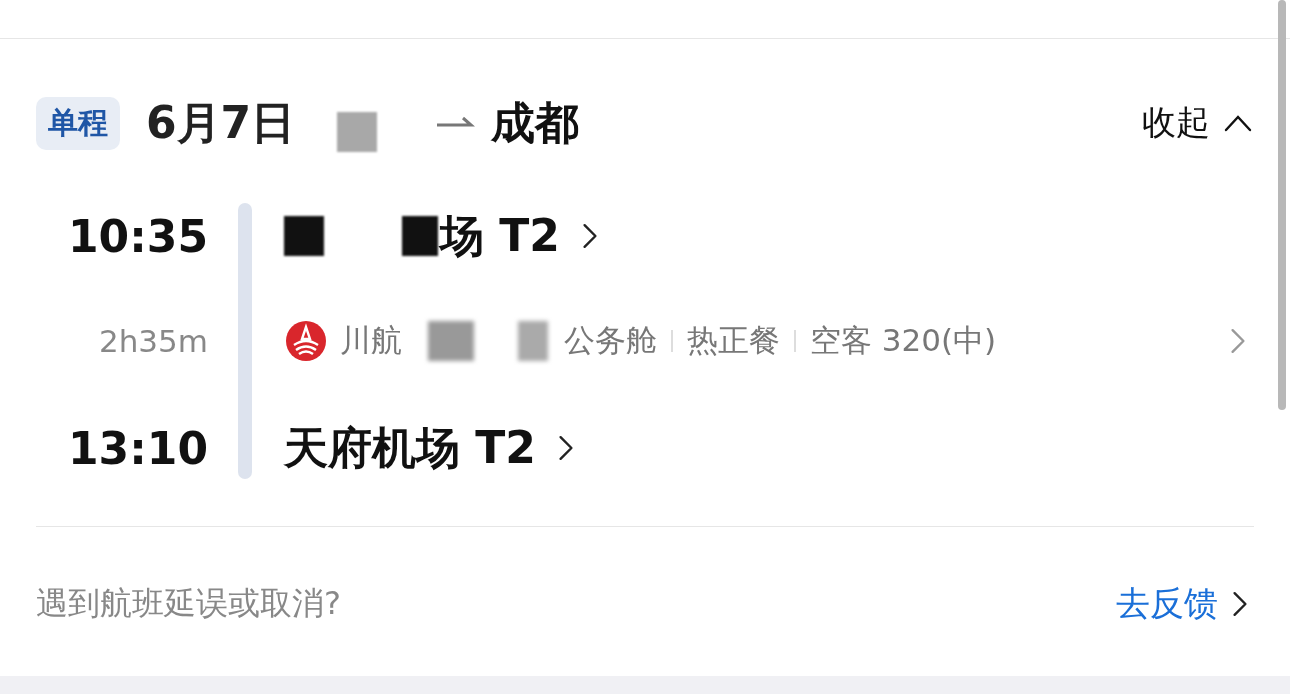  Describe the element at coordinates (137, 448) in the screenshot. I see `arrival-time: 13:10` at that location.